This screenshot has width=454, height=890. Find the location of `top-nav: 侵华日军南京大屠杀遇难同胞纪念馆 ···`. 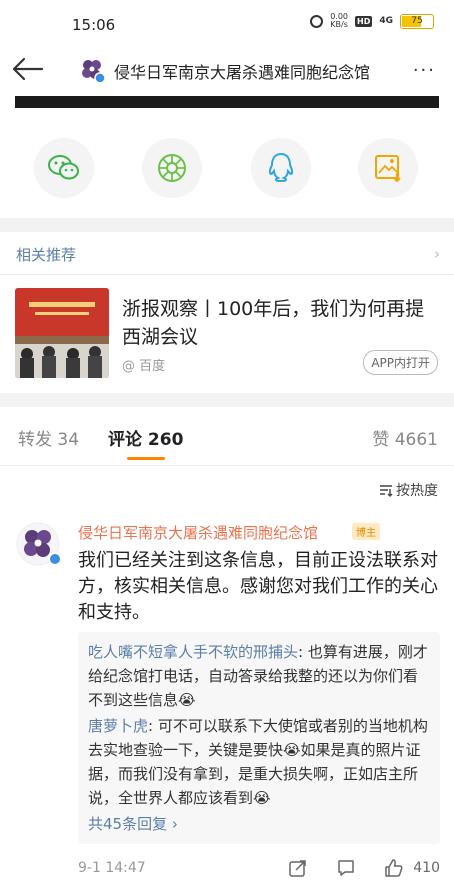

top-nav: 侵华日军南京大屠杀遇难同胞纪念馆 ··· is located at coordinates (227, 69).